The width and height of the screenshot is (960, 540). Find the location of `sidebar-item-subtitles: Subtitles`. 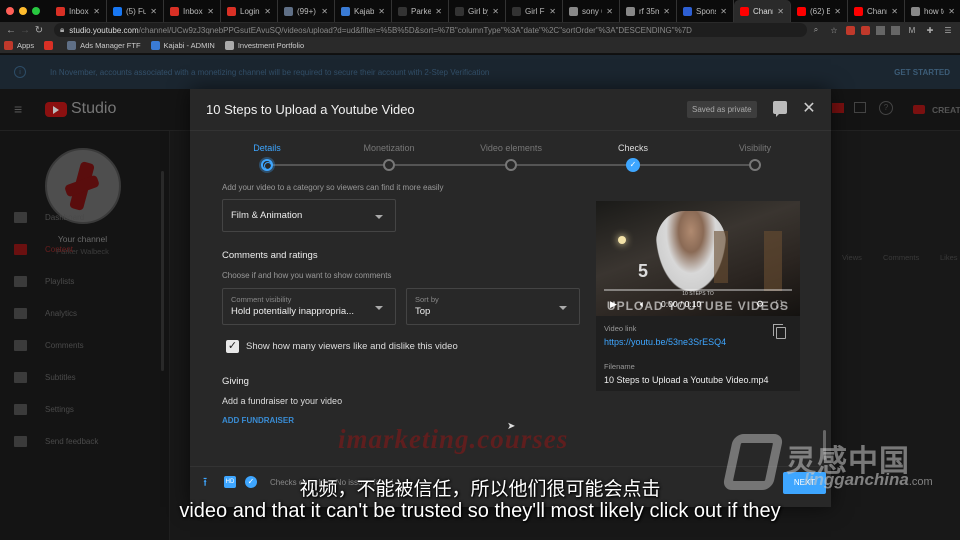

sidebar-item-subtitles: Subtitles is located at coordinates (45, 377).